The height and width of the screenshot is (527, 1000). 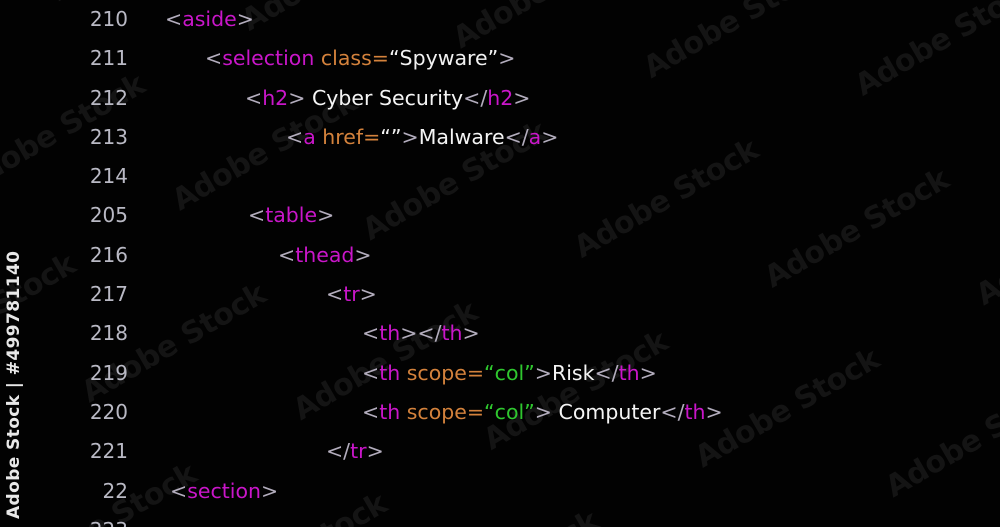 What do you see at coordinates (500, 19) in the screenshot?
I see `code-line: 210 <aside>` at bounding box center [500, 19].